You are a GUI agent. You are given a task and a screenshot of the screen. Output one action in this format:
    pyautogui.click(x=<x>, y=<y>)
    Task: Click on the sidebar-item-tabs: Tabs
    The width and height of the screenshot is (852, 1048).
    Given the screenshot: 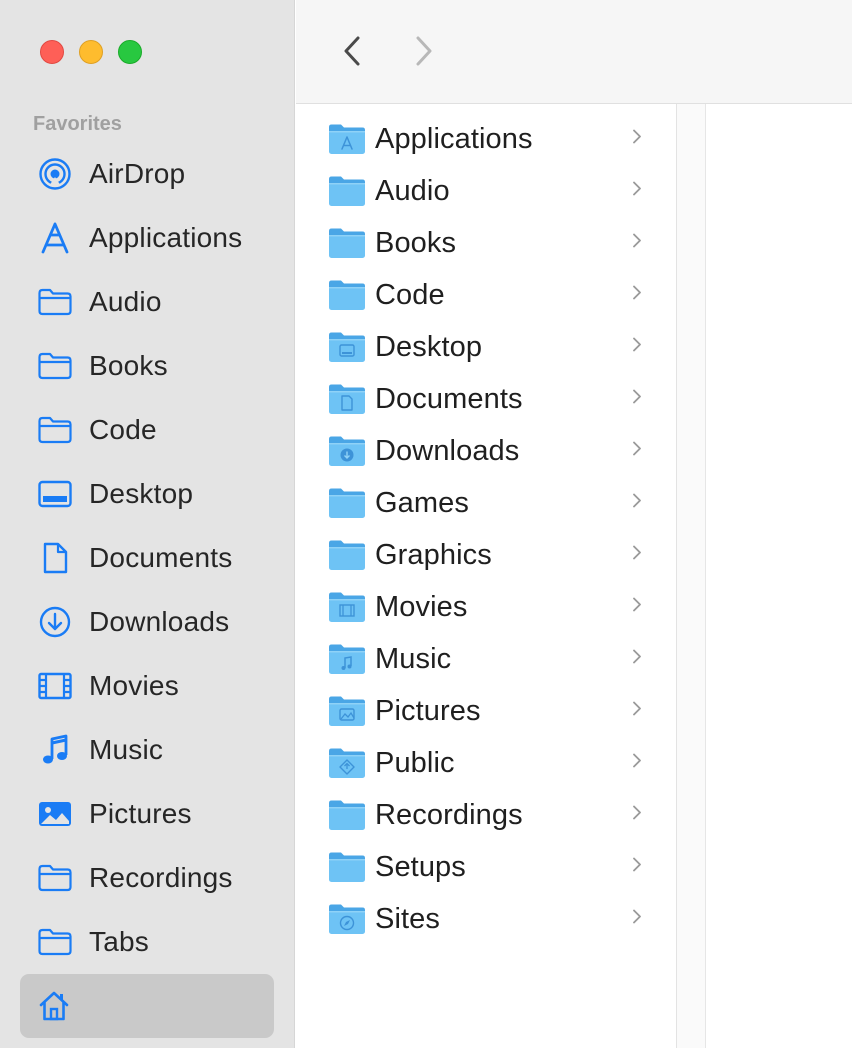 What is the action you would take?
    pyautogui.click(x=147, y=942)
    